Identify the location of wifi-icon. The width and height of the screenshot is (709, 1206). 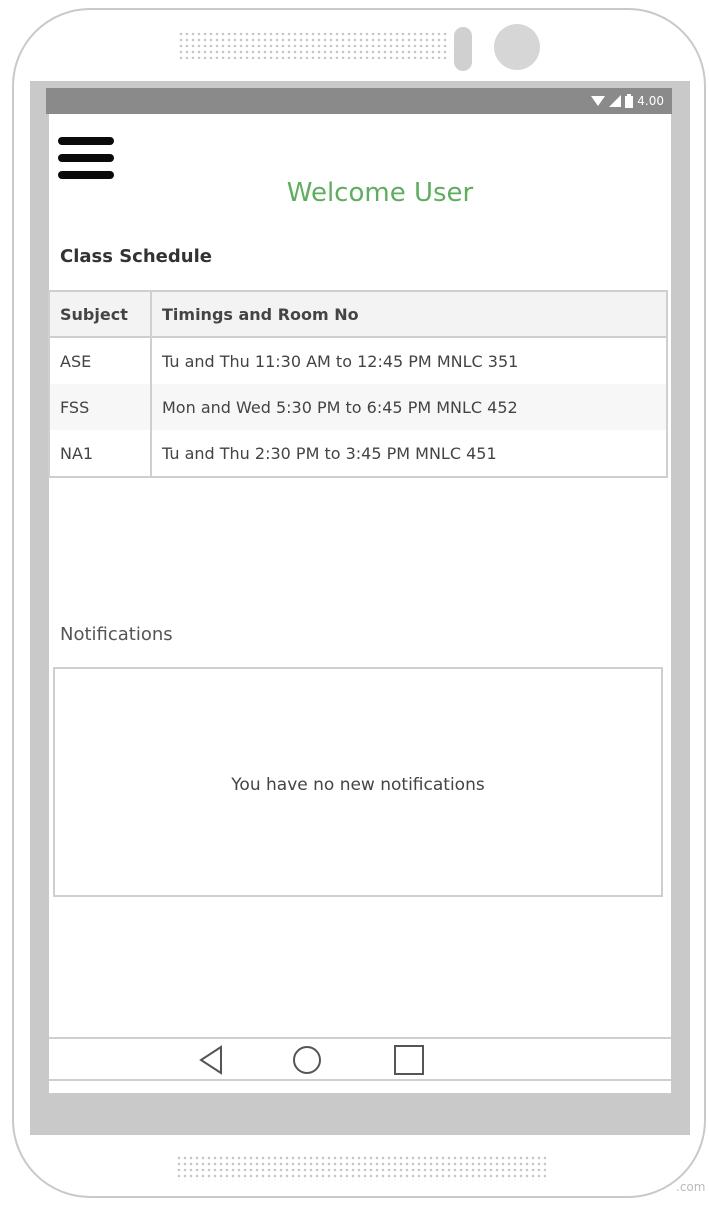
(598, 101).